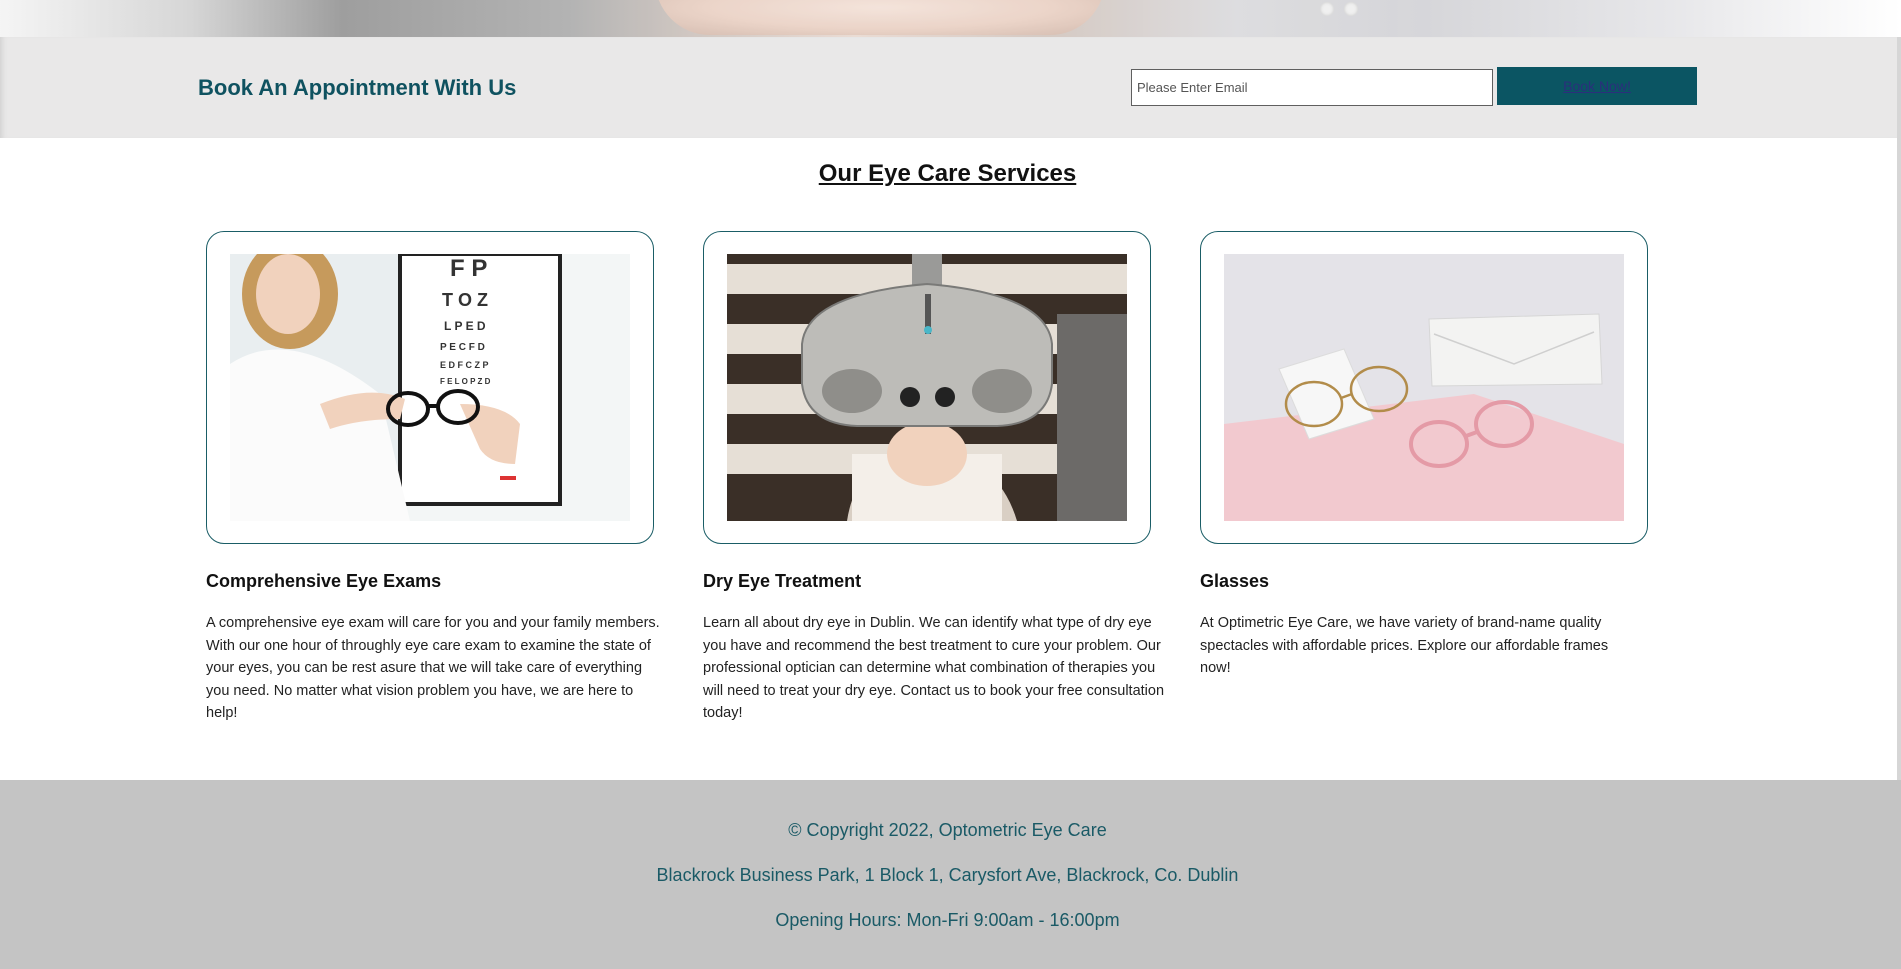 This screenshot has width=1901, height=969. Describe the element at coordinates (465, 300) in the screenshot. I see `svg-text: T O Z` at that location.